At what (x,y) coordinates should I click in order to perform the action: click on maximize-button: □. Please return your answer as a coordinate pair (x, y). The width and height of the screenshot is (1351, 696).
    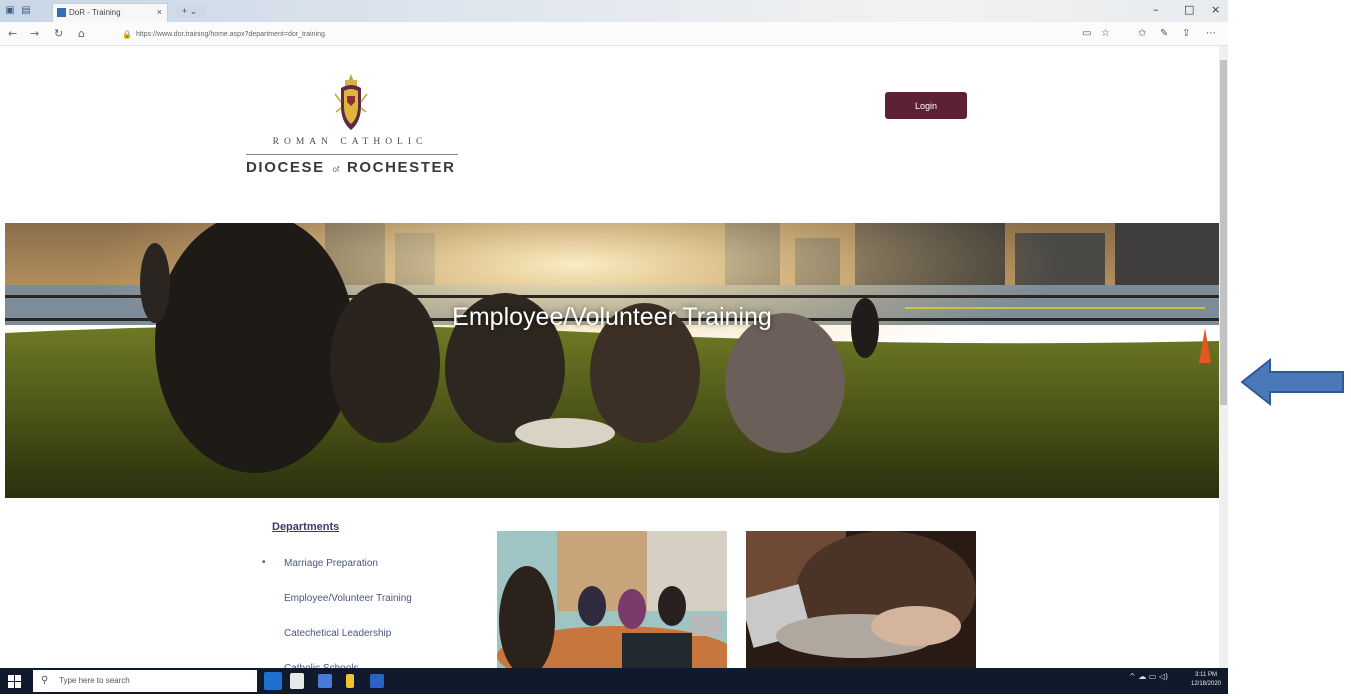
    Looking at the image, I should click on (1189, 9).